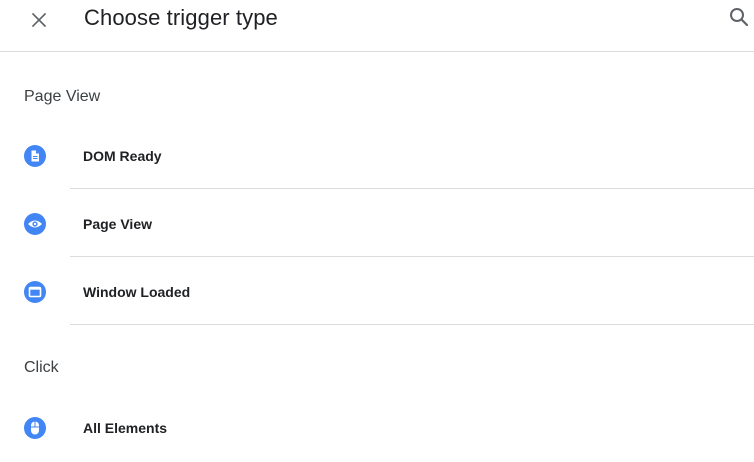 The height and width of the screenshot is (462, 754). What do you see at coordinates (35, 428) in the screenshot?
I see `mouse-icon` at bounding box center [35, 428].